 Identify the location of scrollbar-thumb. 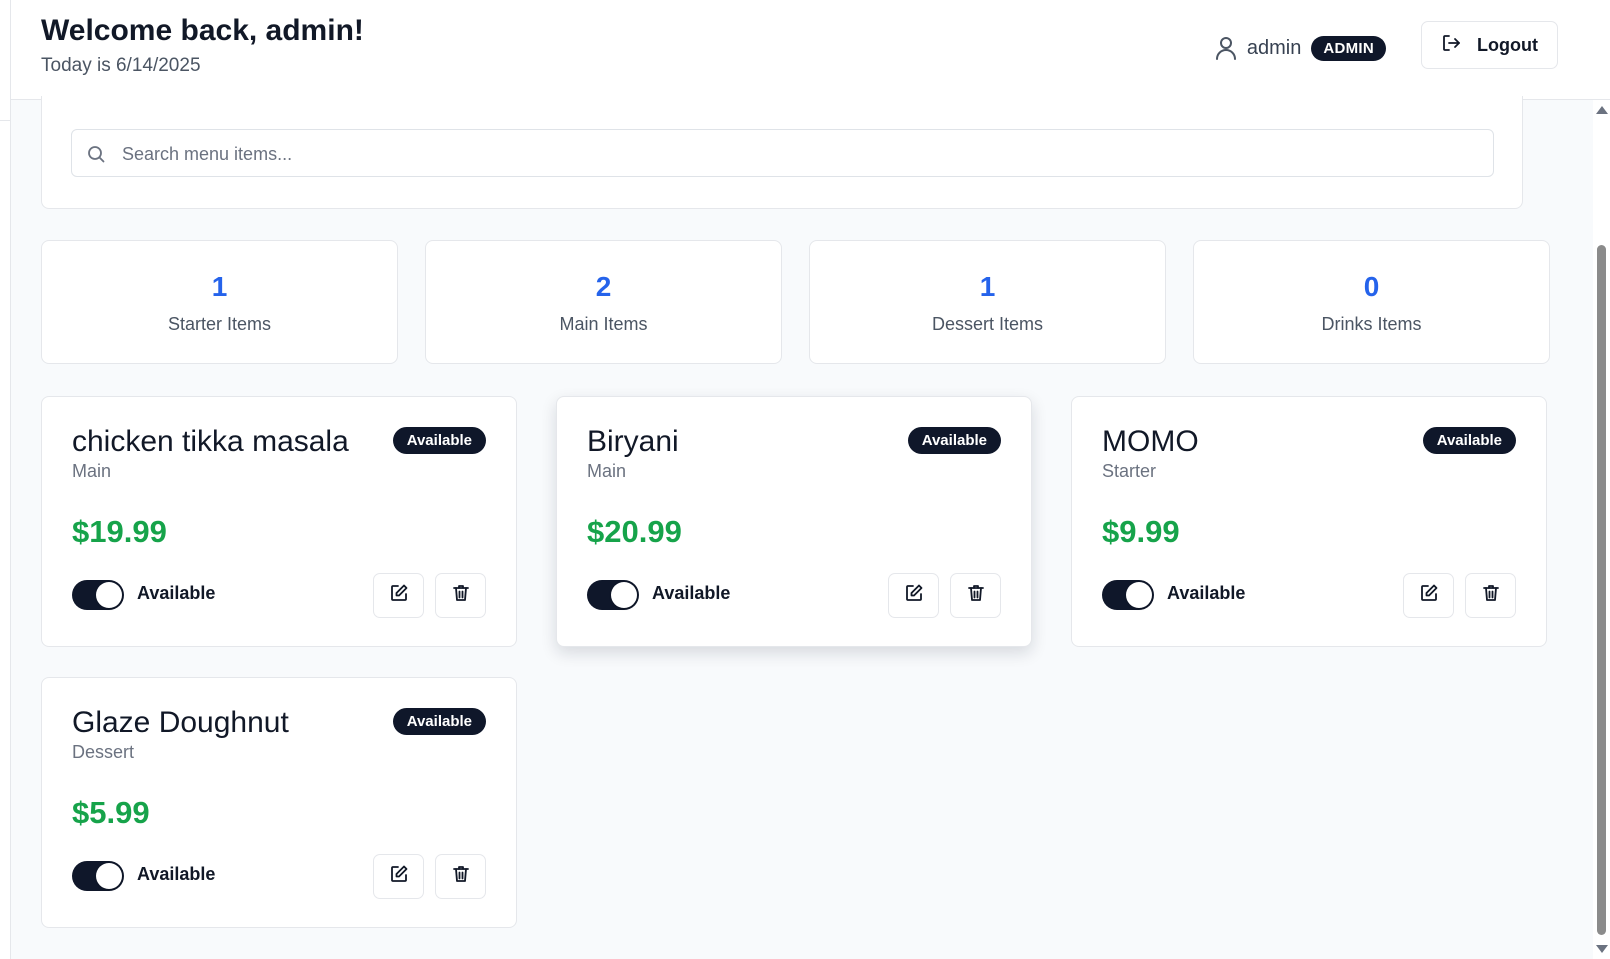
(1601, 590).